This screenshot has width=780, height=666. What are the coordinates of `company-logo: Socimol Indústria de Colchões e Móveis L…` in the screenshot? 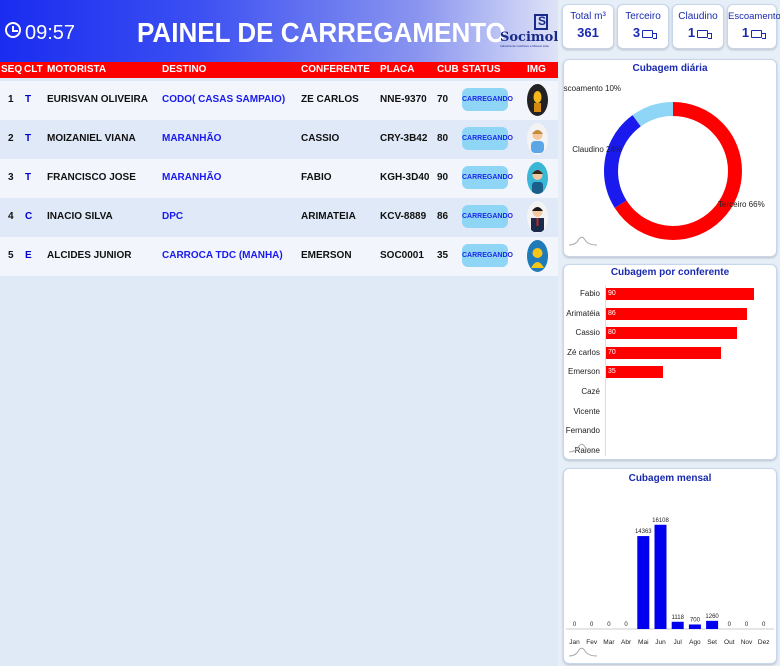 It's located at (529, 31).